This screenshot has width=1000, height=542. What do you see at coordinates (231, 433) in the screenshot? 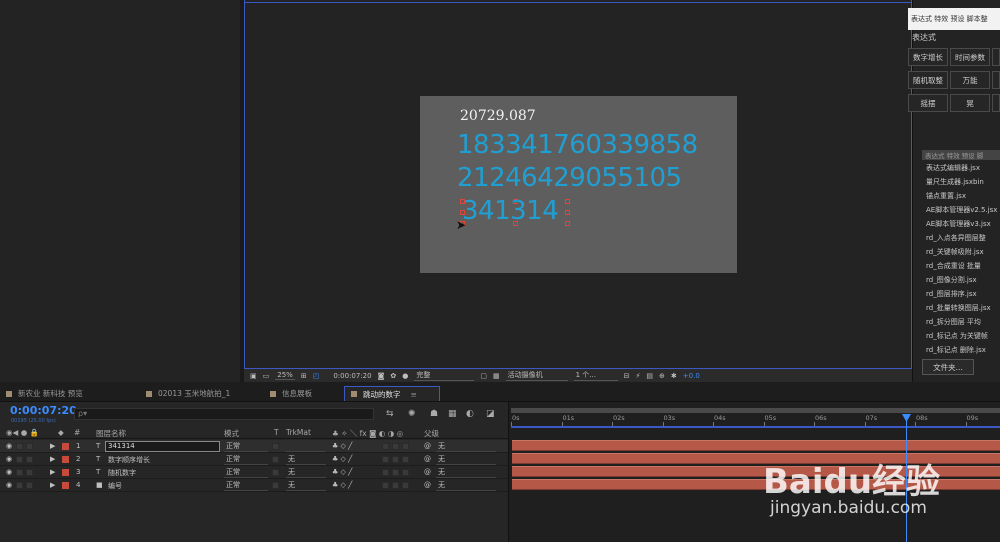
I see `mode-column: 模式` at bounding box center [231, 433].